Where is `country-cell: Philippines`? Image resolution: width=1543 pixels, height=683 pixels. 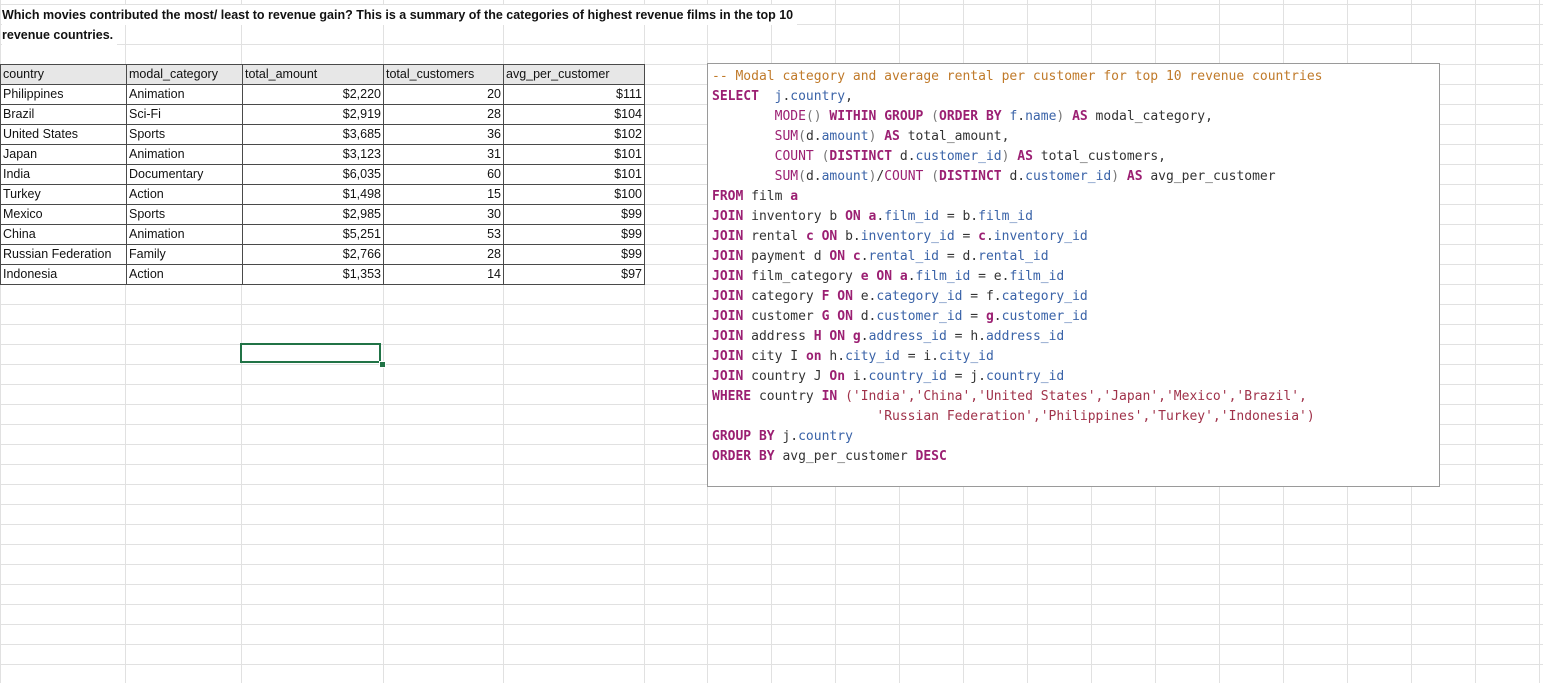
country-cell: Philippines is located at coordinates (63, 94).